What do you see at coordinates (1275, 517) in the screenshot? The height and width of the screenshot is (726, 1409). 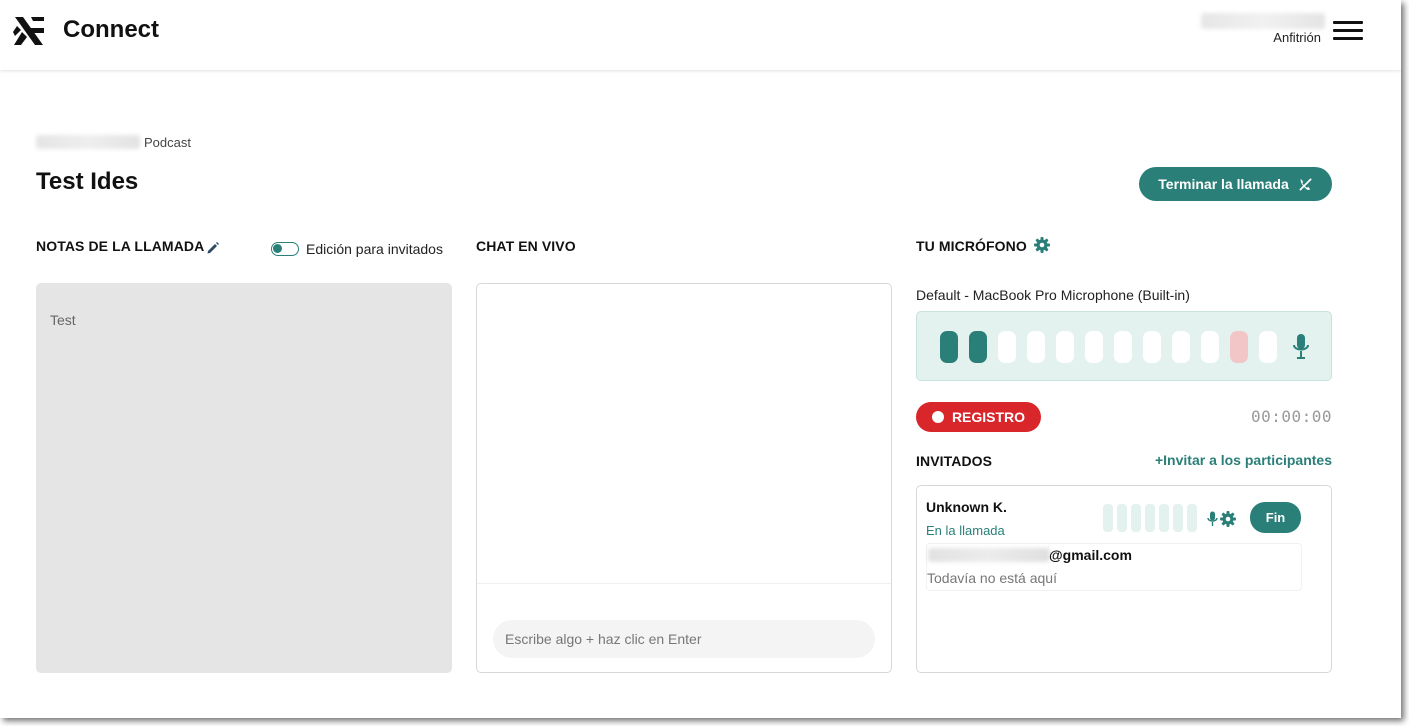 I see `end-guest-call-button: Fin` at bounding box center [1275, 517].